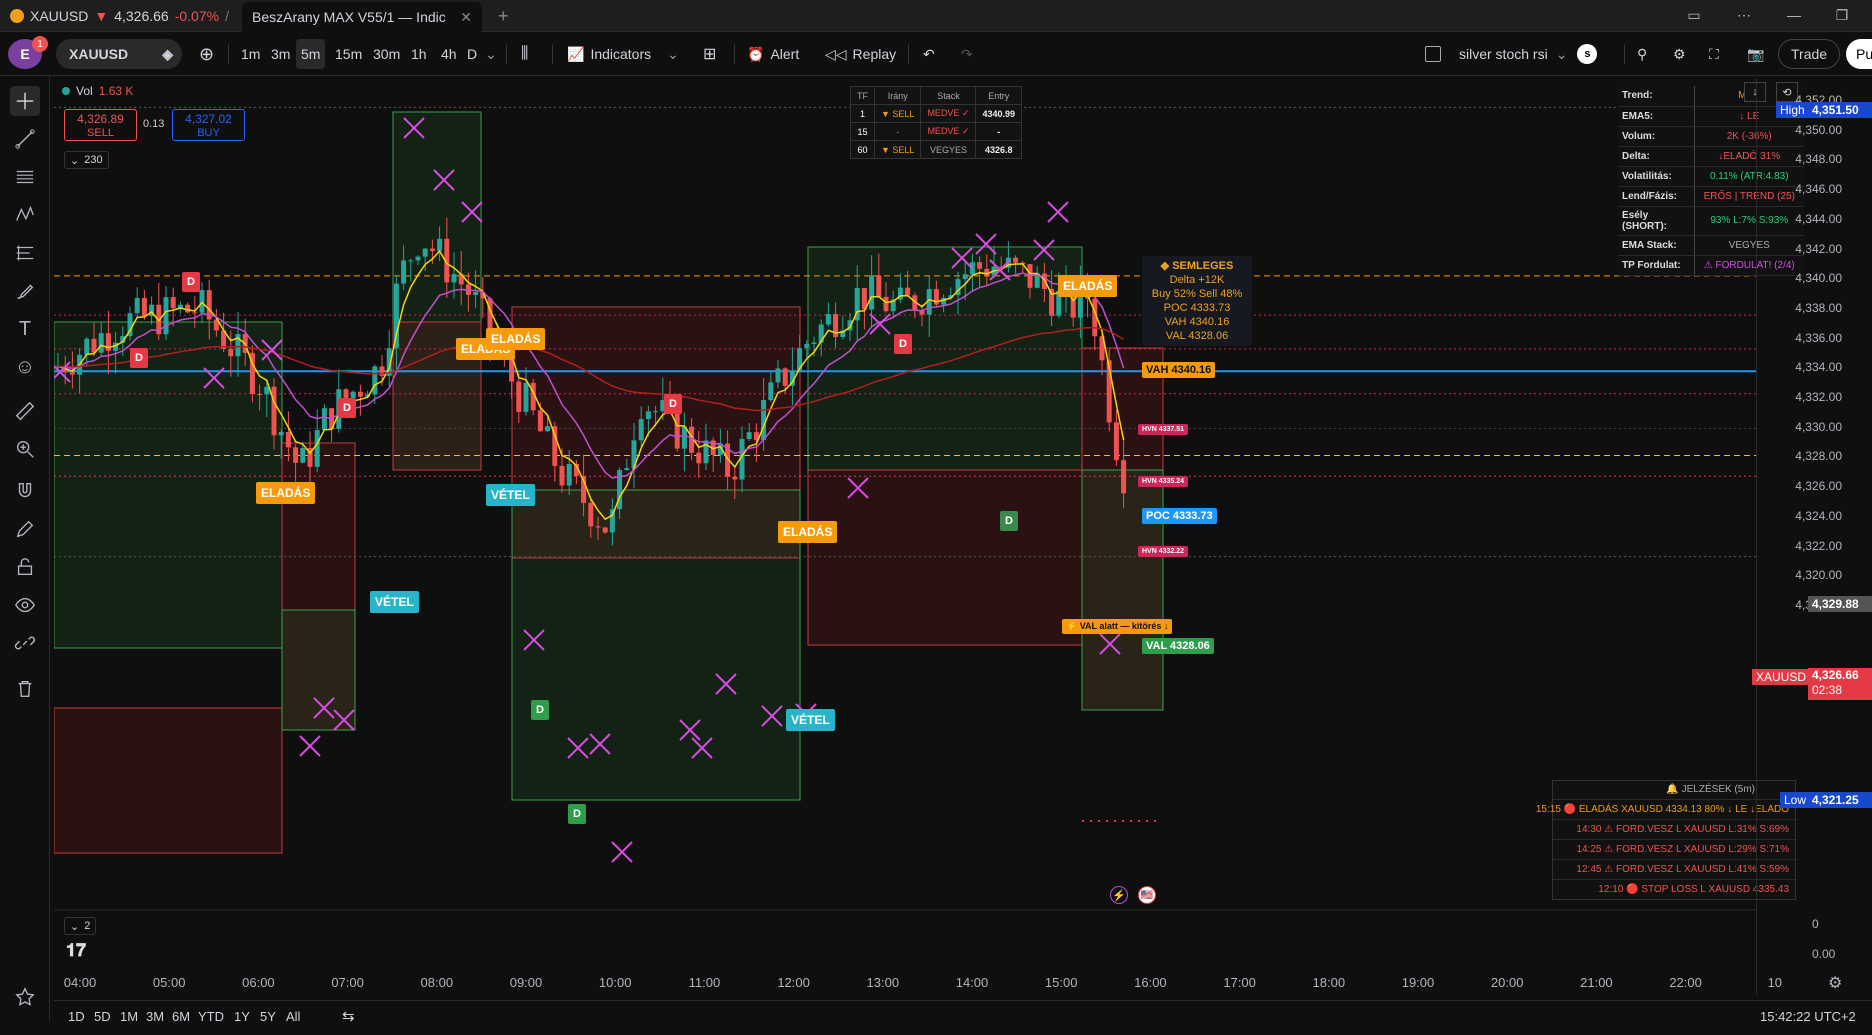 The height and width of the screenshot is (1035, 1872). I want to click on tf-cell: ▼ SELL, so click(897, 113).